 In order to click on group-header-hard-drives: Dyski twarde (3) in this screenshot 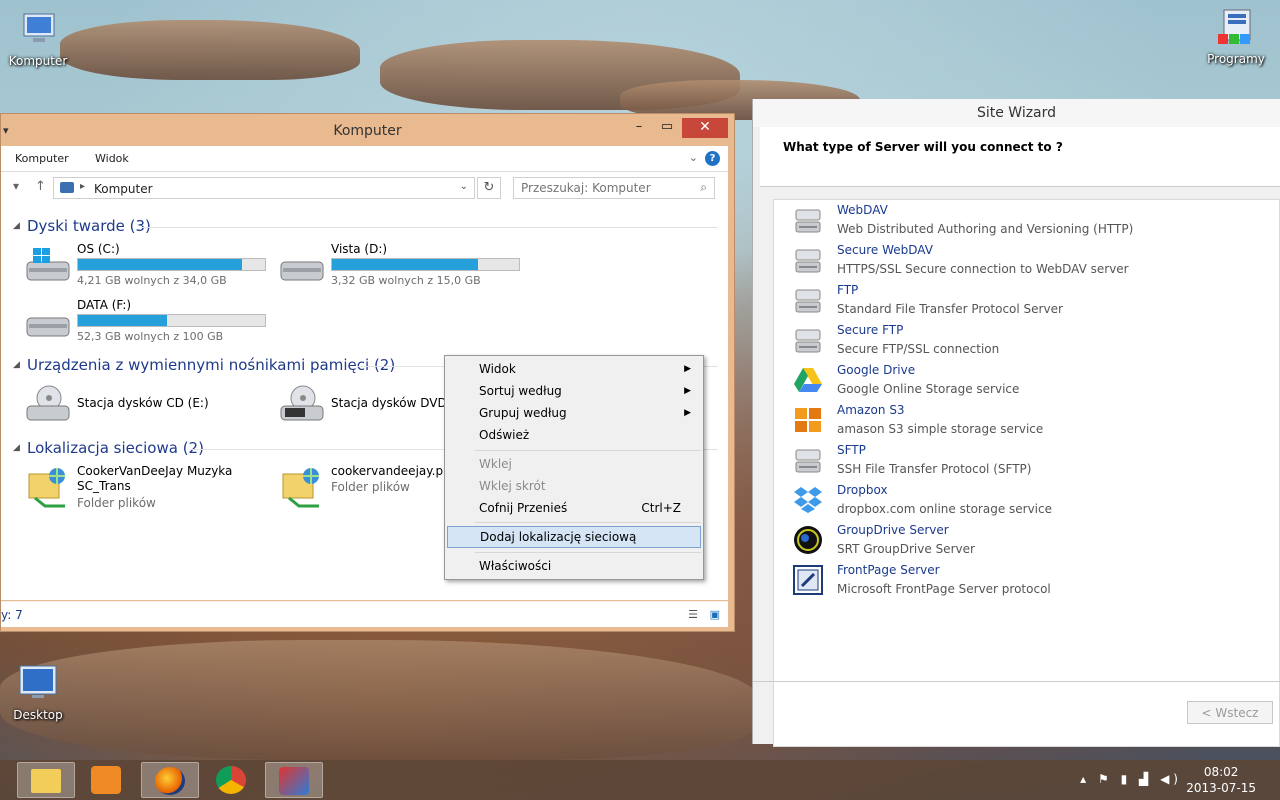, I will do `click(89, 226)`.